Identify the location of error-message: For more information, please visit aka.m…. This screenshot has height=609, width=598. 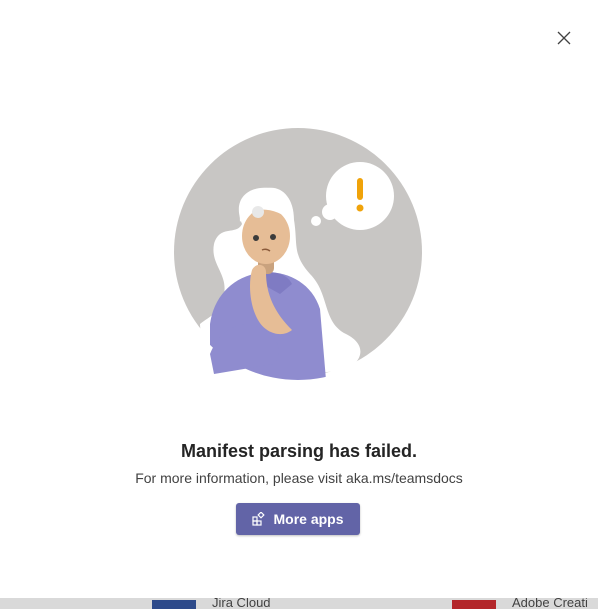
(299, 478).